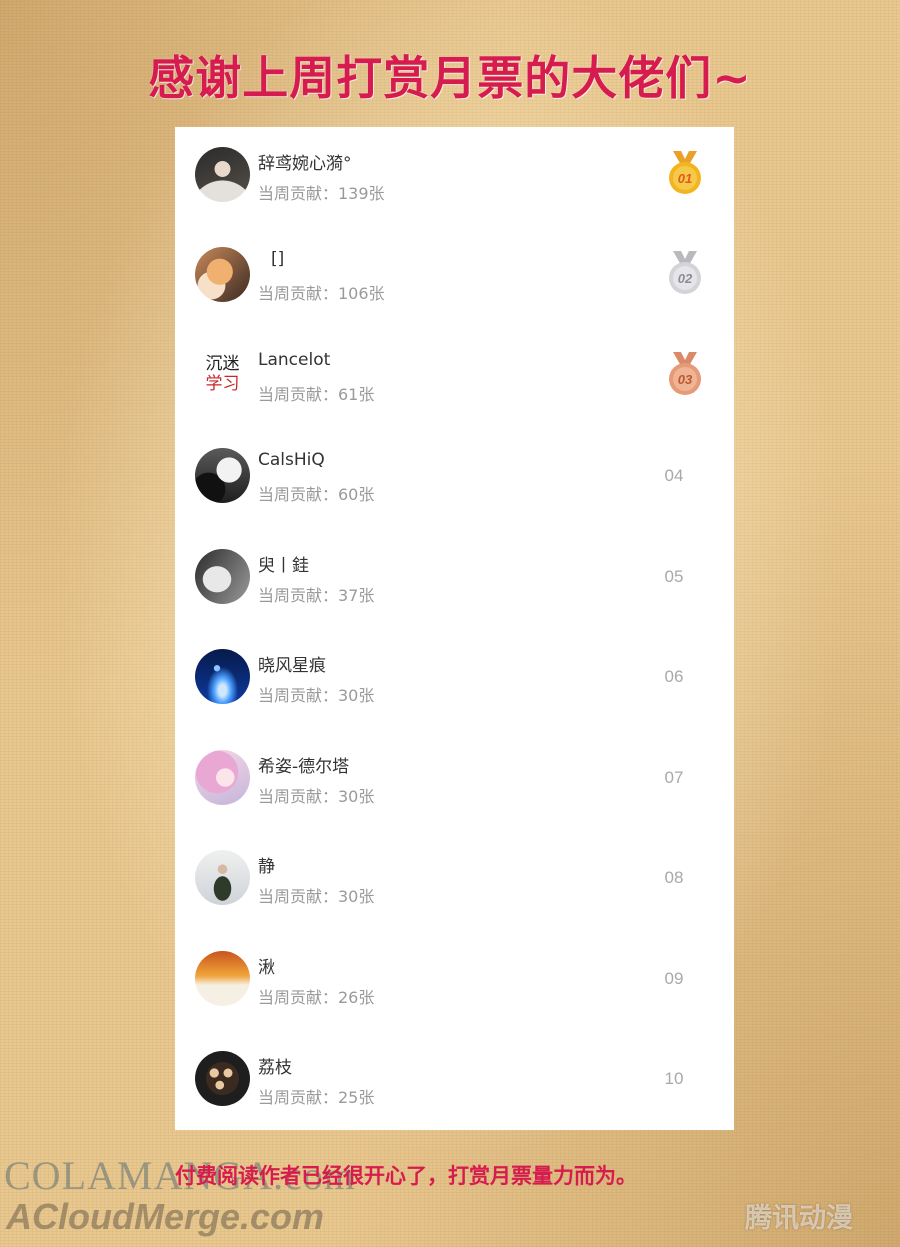 The width and height of the screenshot is (900, 1247). I want to click on list-item: 辞鸢婉心漪° 当周贡献：139张 01, so click(454, 177).